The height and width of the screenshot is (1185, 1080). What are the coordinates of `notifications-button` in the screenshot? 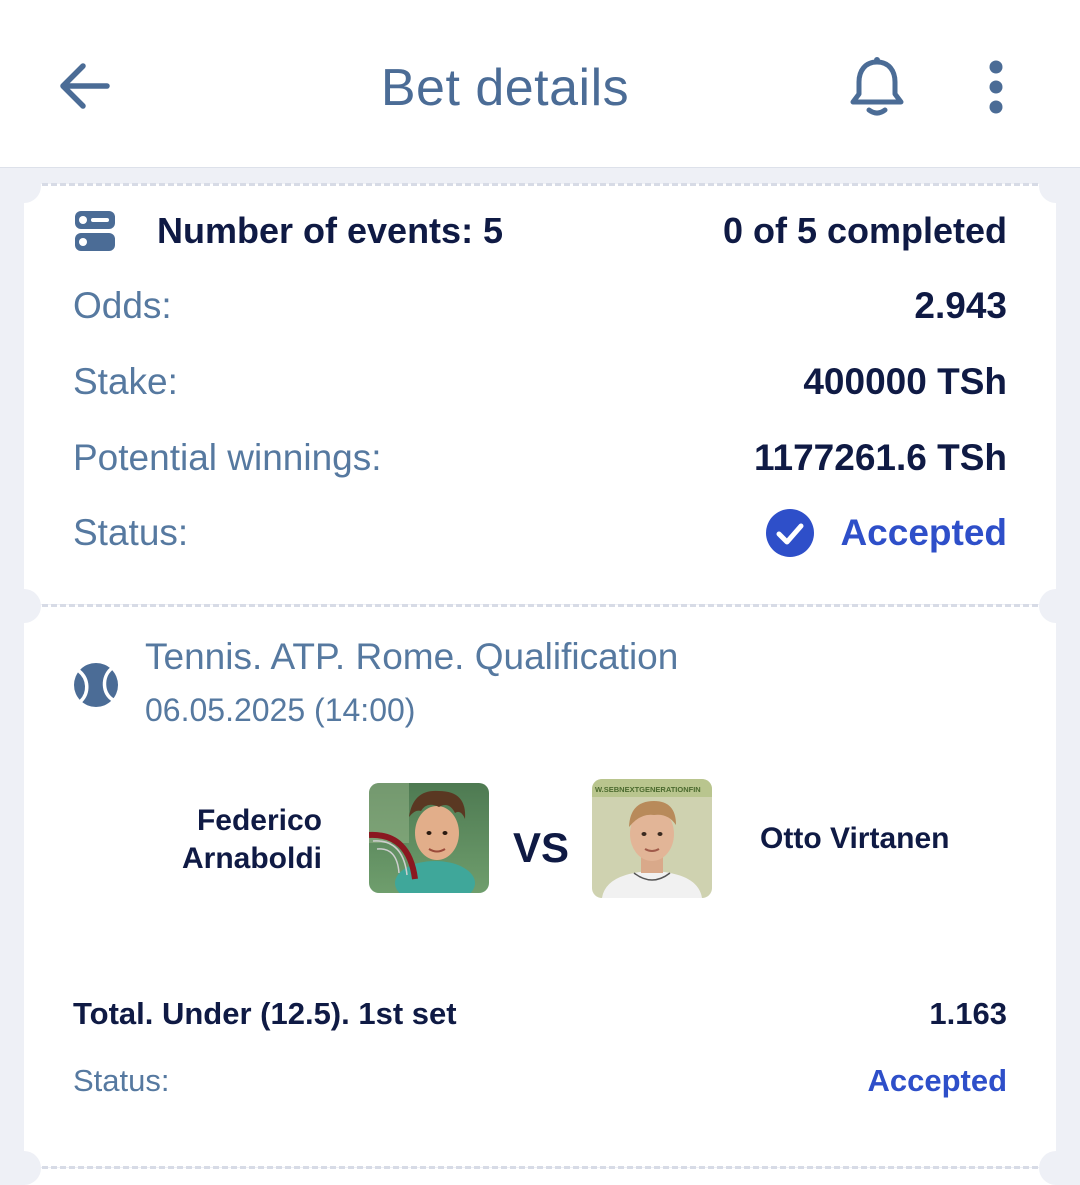 It's located at (877, 87).